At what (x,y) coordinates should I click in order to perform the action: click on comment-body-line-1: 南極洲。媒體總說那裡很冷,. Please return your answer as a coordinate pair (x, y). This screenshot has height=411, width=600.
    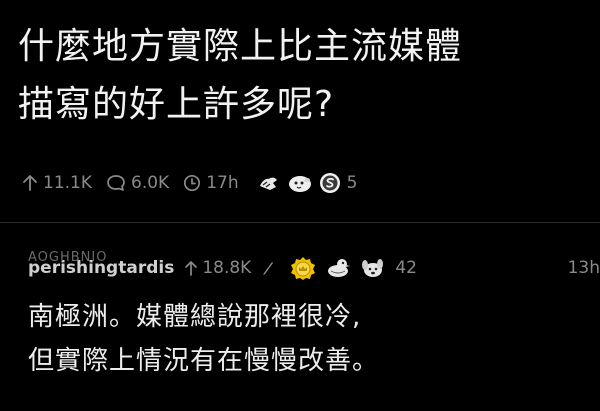
    Looking at the image, I should click on (195, 317).